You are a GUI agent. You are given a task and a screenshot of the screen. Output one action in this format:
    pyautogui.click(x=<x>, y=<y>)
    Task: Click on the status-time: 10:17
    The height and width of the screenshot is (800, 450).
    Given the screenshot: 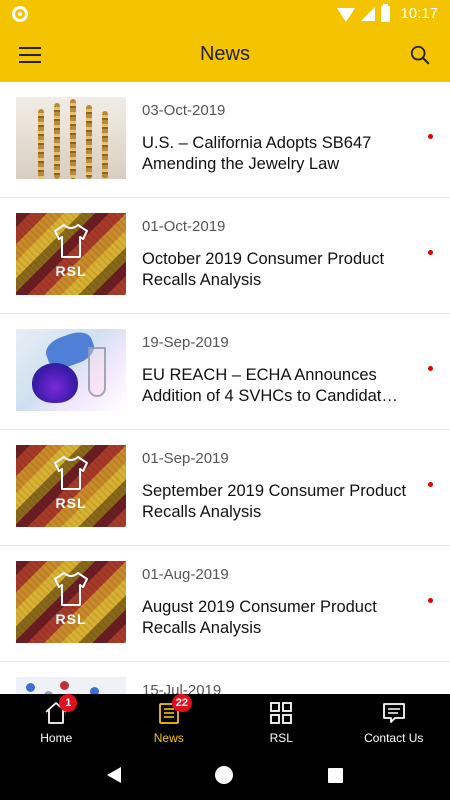 What is the action you would take?
    pyautogui.click(x=419, y=13)
    